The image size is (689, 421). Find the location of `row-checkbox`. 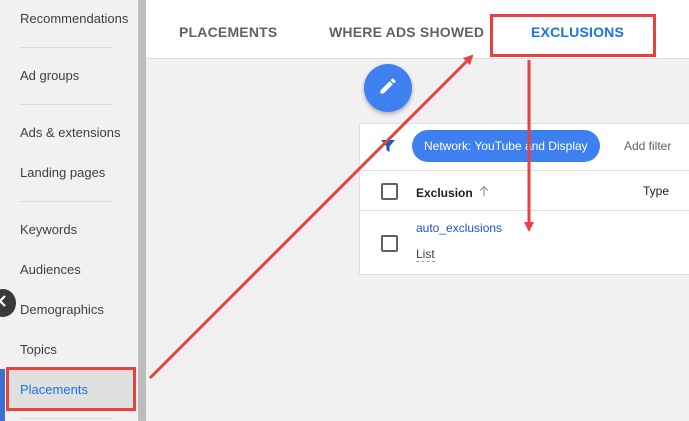

row-checkbox is located at coordinates (389, 243).